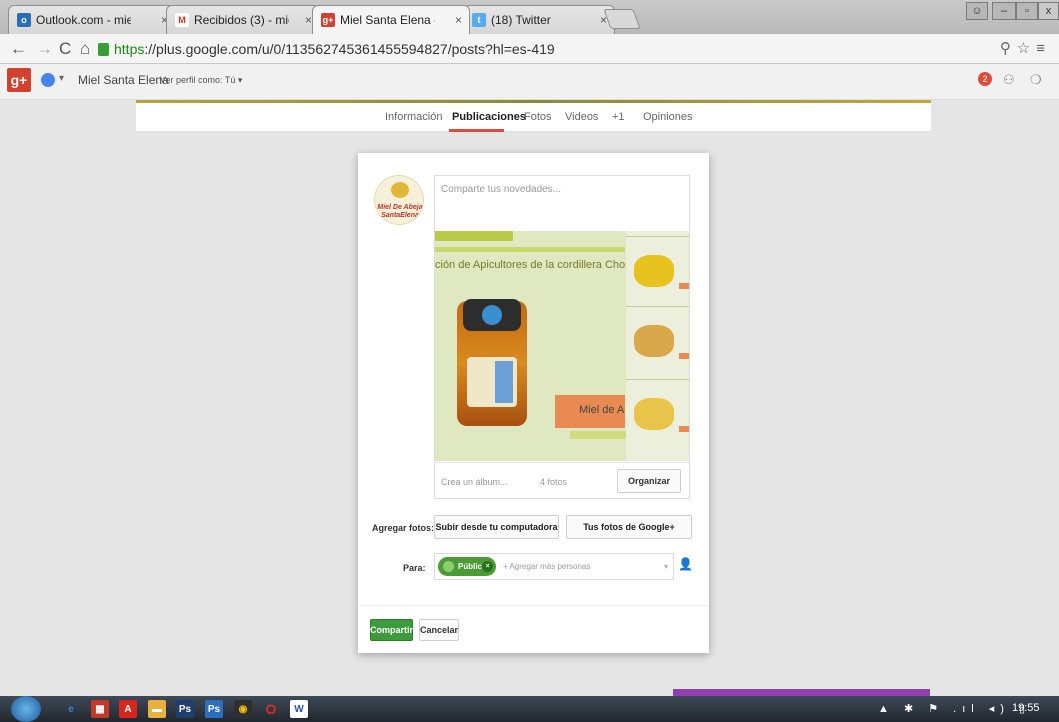  Describe the element at coordinates (1048, 11) in the screenshot. I see `close-window-icon: x` at that location.